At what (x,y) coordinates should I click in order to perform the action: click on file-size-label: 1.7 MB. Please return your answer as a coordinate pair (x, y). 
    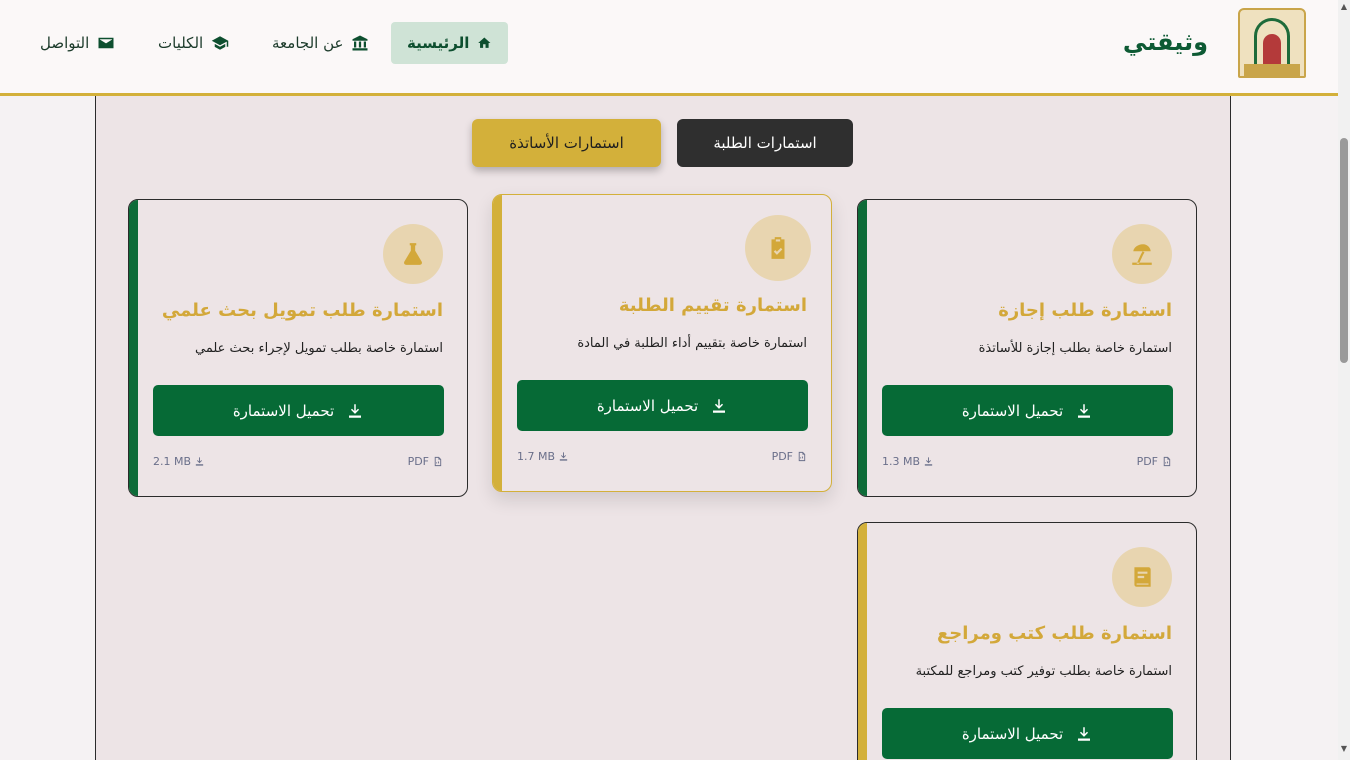
    Looking at the image, I should click on (536, 456).